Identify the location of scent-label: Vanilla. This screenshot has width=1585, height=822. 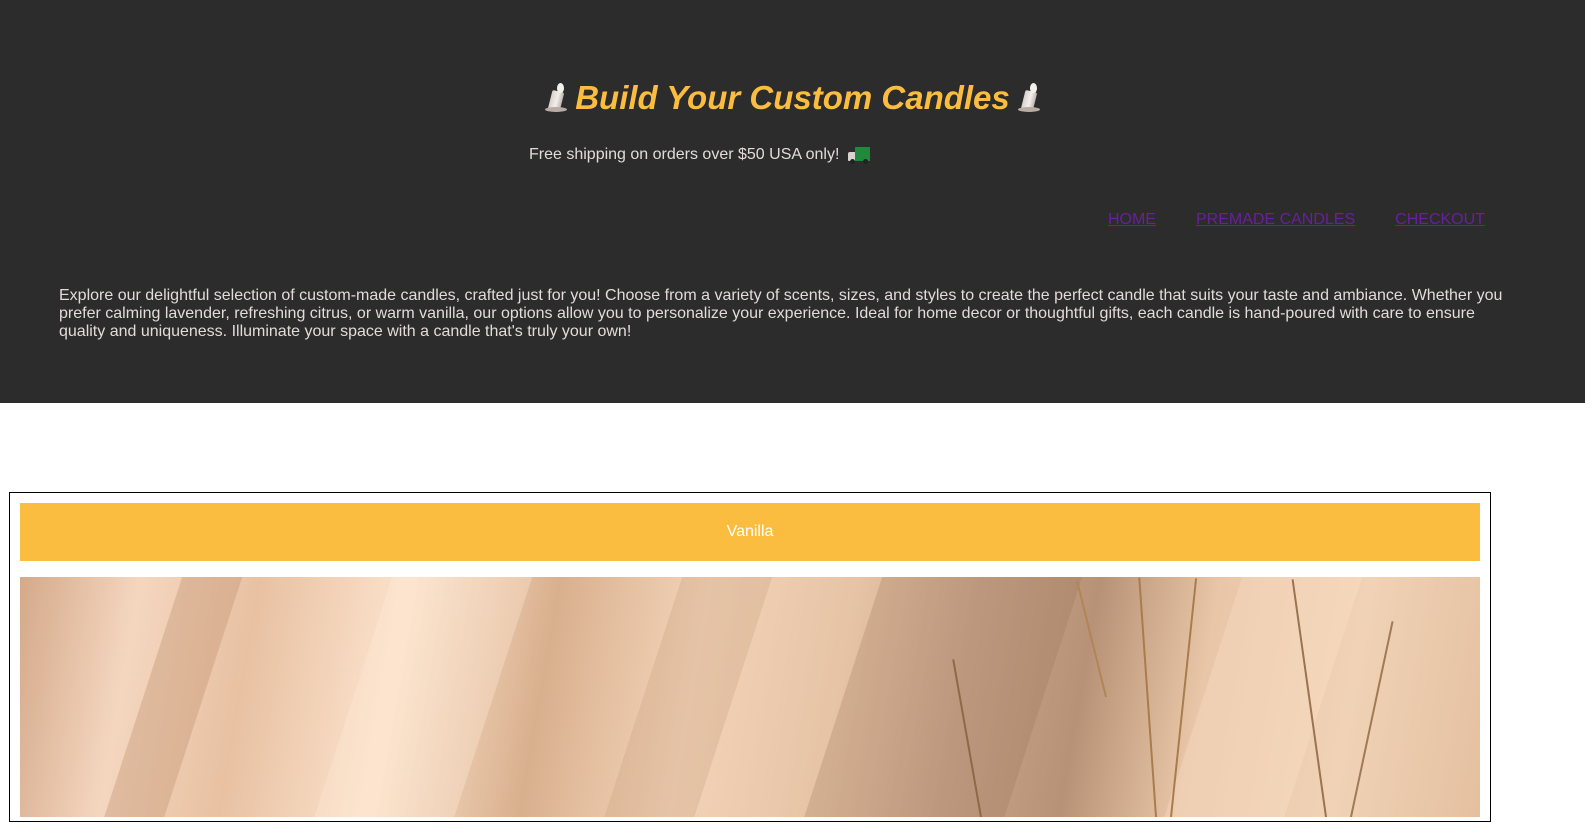
(750, 532).